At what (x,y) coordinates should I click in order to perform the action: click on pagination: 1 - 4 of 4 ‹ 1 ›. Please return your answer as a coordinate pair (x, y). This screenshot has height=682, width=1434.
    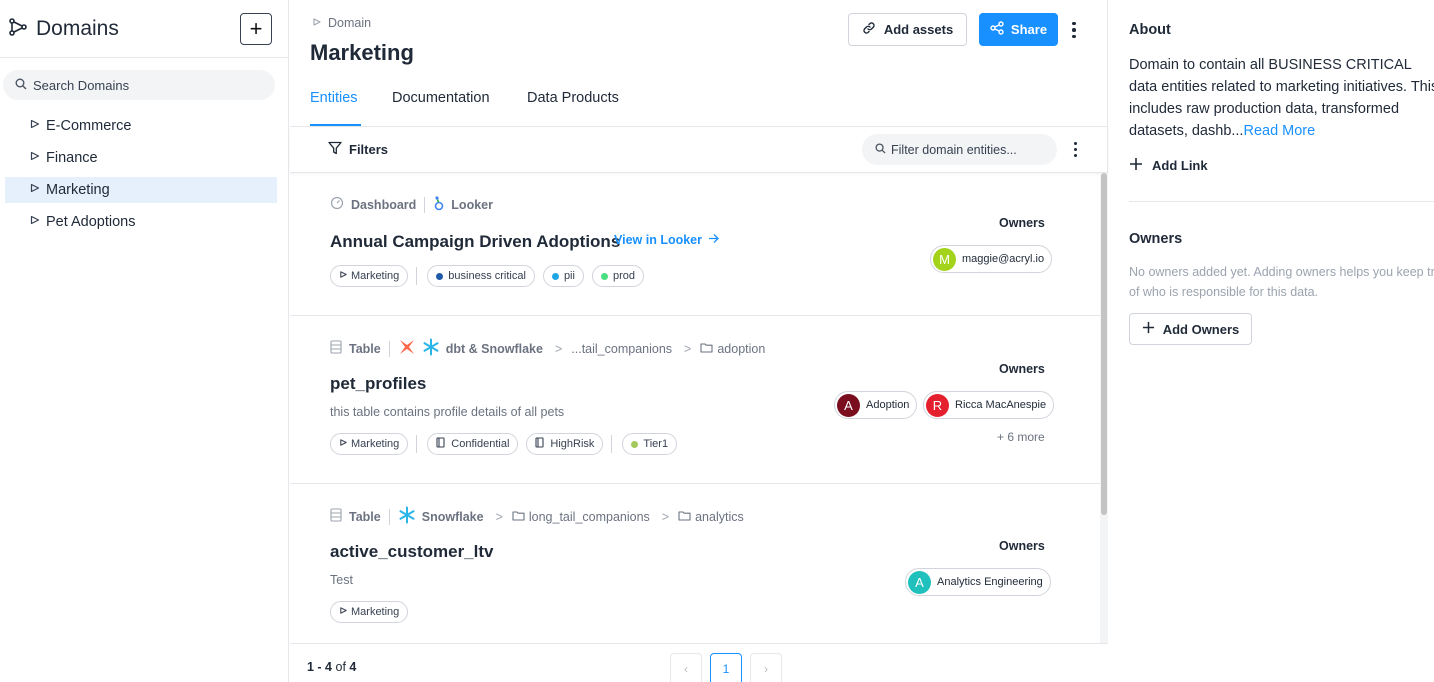
    Looking at the image, I should click on (699, 662).